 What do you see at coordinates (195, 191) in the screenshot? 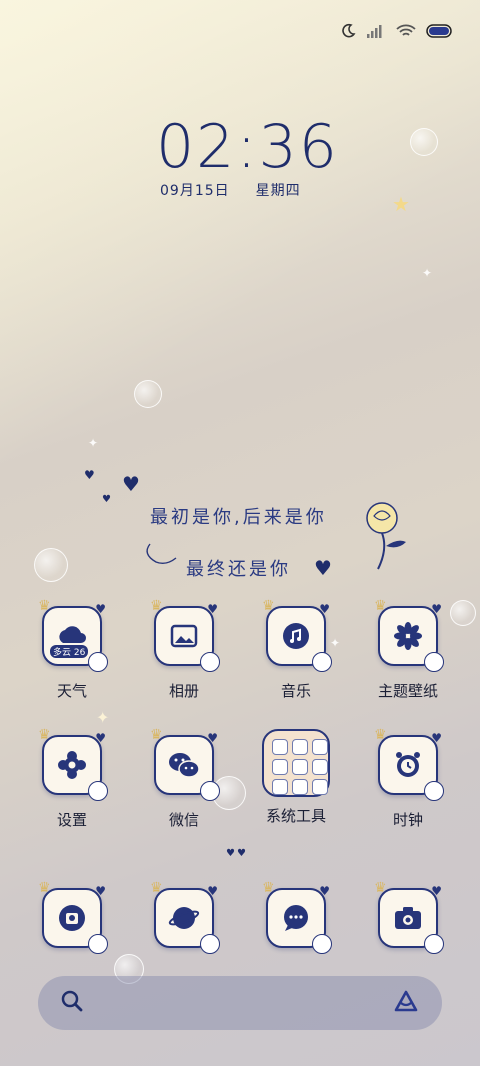
I see `date-text: 09月15日` at bounding box center [195, 191].